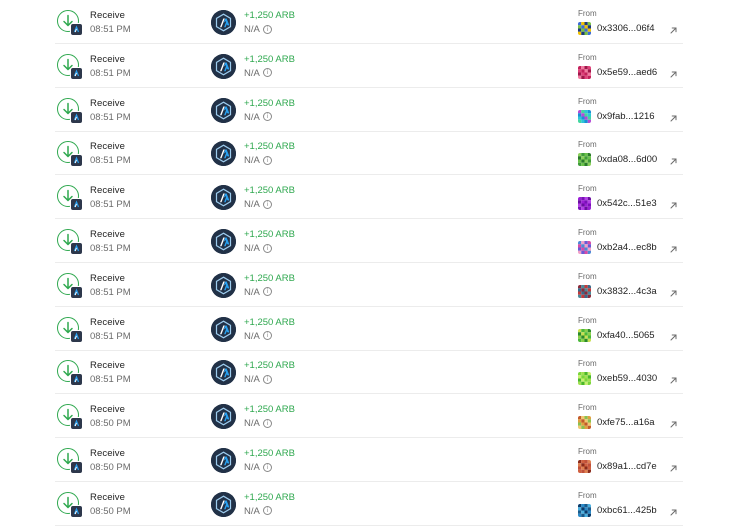 Image resolution: width=750 pixels, height=526 pixels. What do you see at coordinates (626, 28) in the screenshot?
I see `from-address: 0x3306...06f4` at bounding box center [626, 28].